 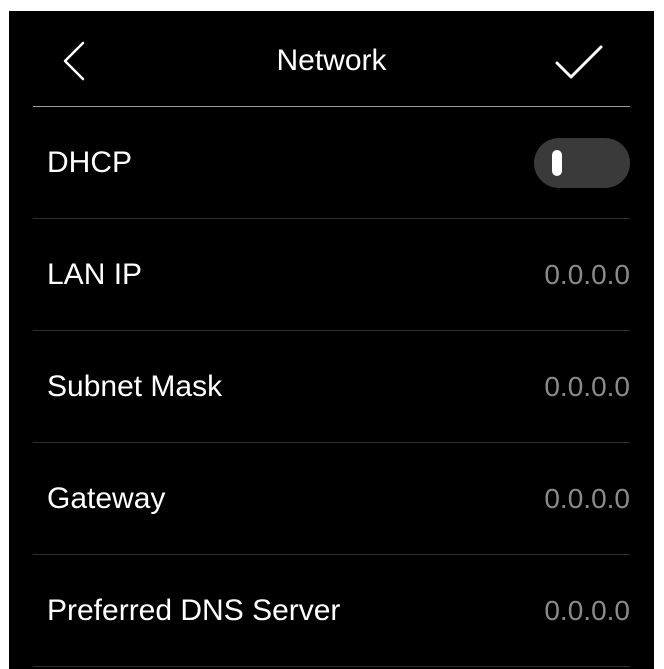 I want to click on dhcp-toggle, so click(x=582, y=162).